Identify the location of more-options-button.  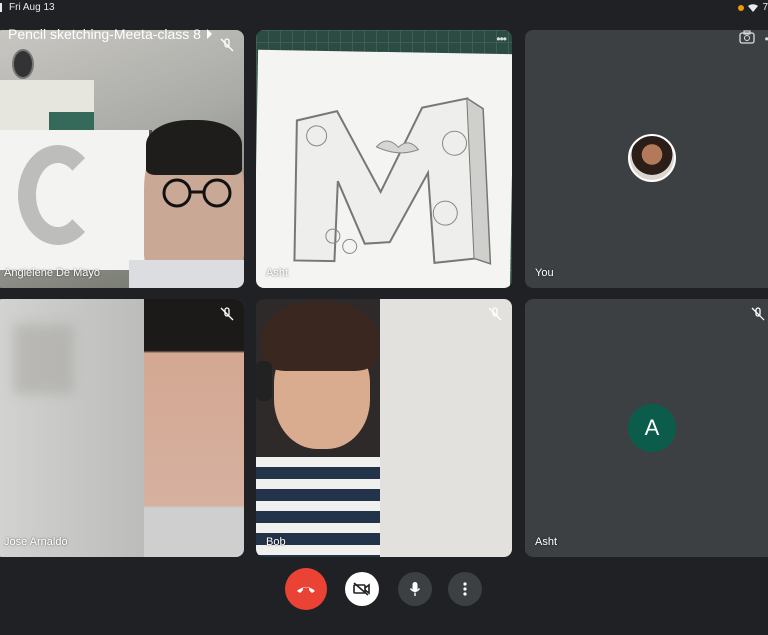
(465, 589).